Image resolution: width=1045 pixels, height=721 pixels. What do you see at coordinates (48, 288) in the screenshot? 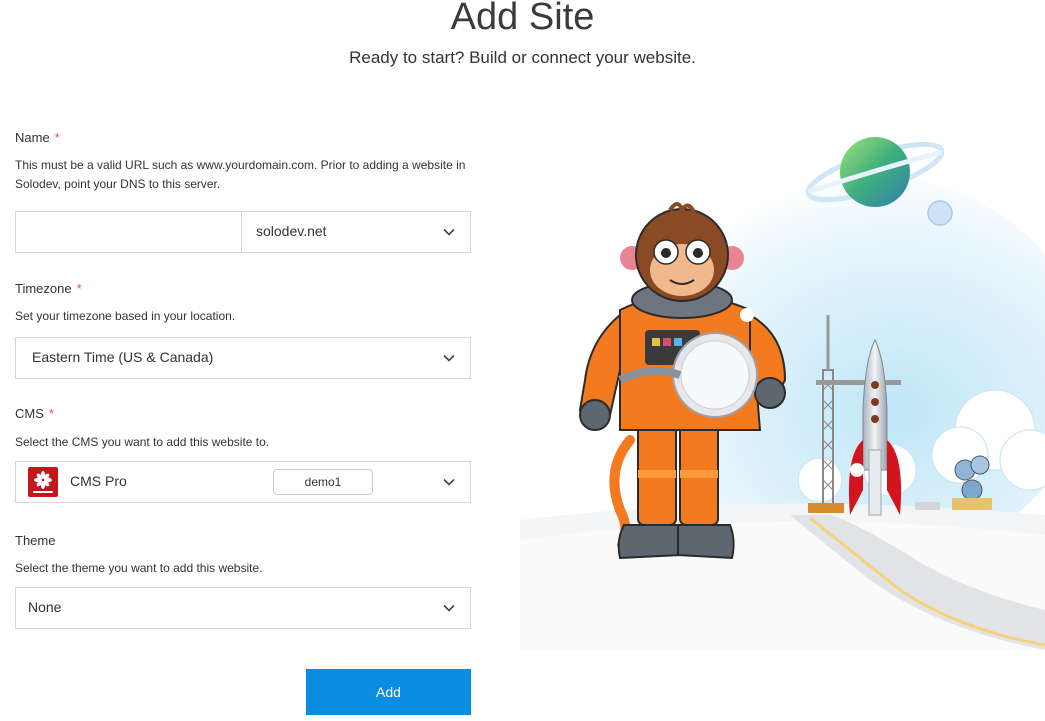
I see `timezone-label: Timezone *` at bounding box center [48, 288].